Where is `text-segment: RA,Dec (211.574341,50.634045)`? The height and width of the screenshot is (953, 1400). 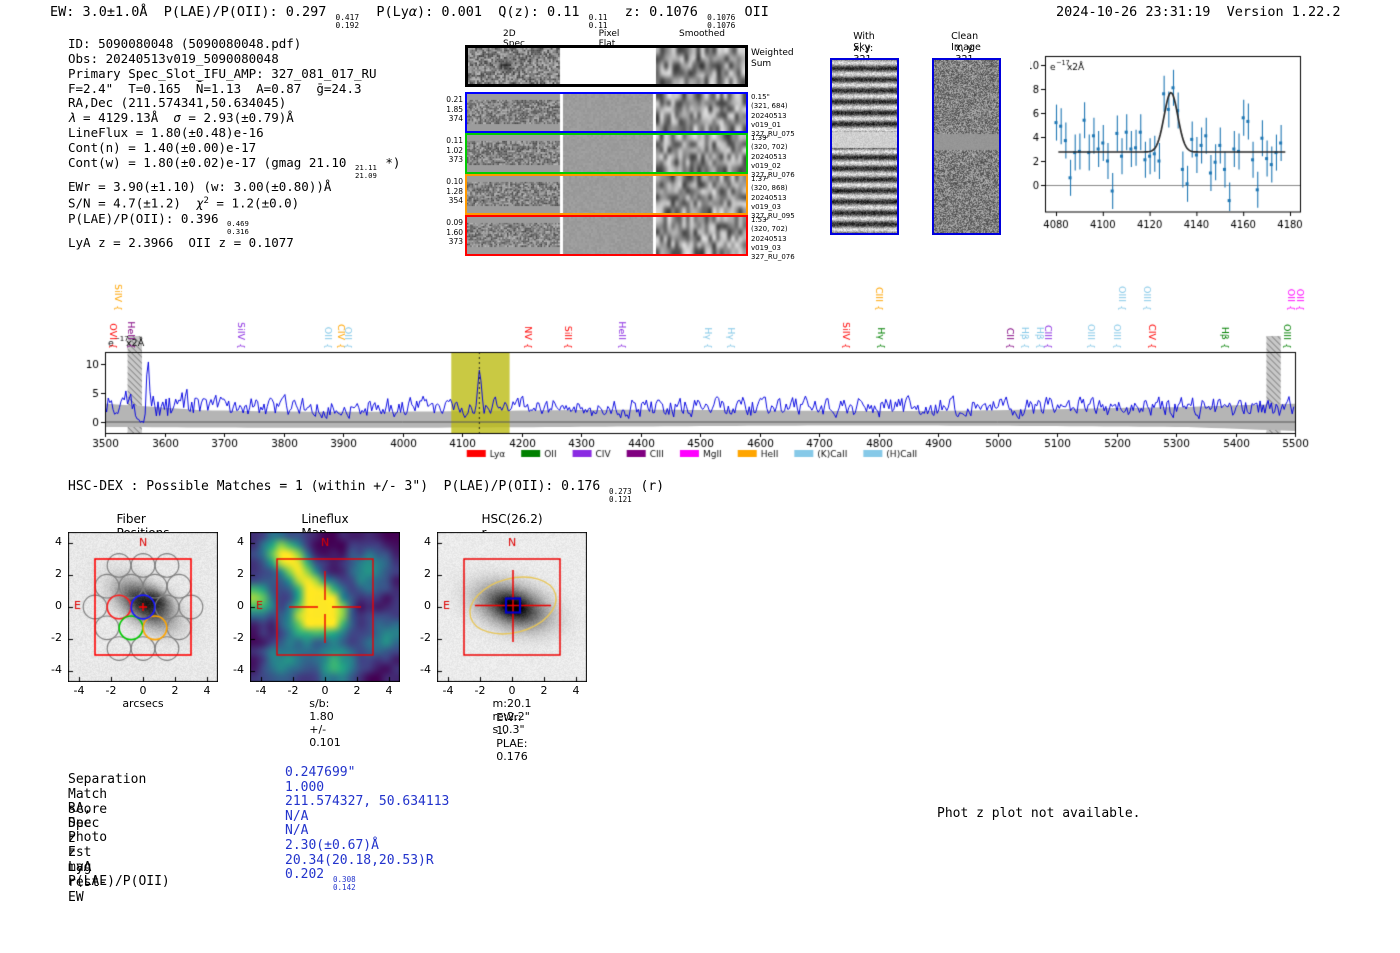 text-segment: RA,Dec (211.574341,50.634045) is located at coordinates (177, 103).